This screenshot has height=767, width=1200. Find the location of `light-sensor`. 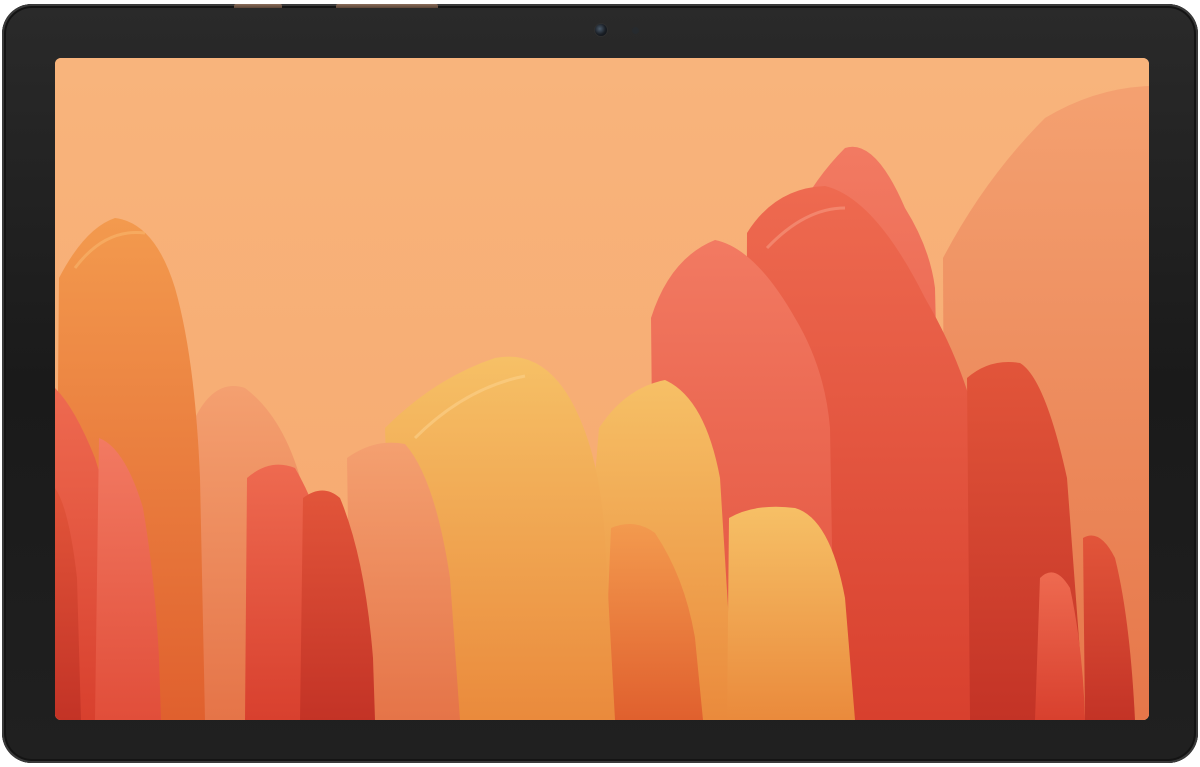

light-sensor is located at coordinates (635, 30).